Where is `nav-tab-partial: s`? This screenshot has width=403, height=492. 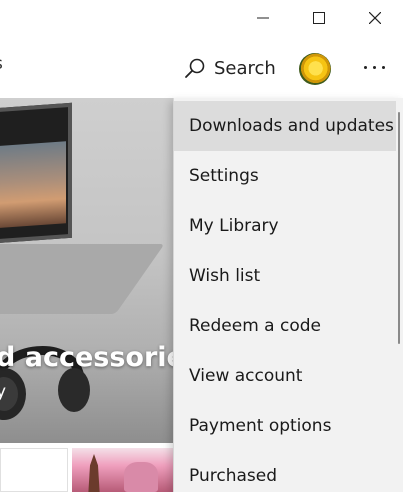 nav-tab-partial: s is located at coordinates (3, 65).